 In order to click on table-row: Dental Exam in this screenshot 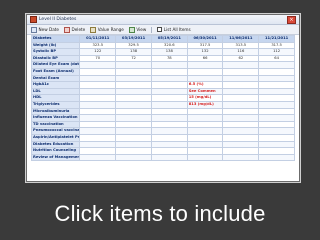, I will do `click(162, 78)`.